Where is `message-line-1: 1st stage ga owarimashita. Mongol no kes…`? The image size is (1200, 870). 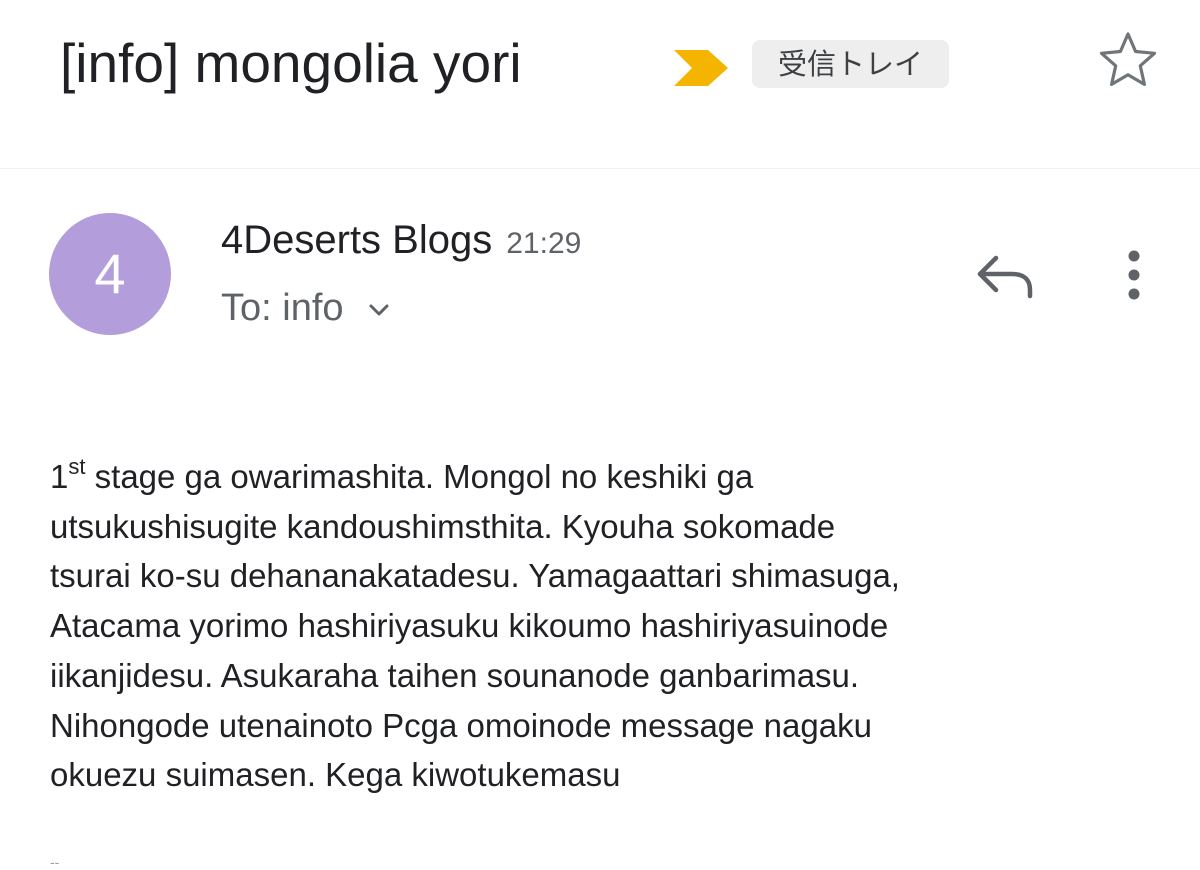
message-line-1: 1st stage ga owarimashita. Mongol no kes… is located at coordinates (610, 477).